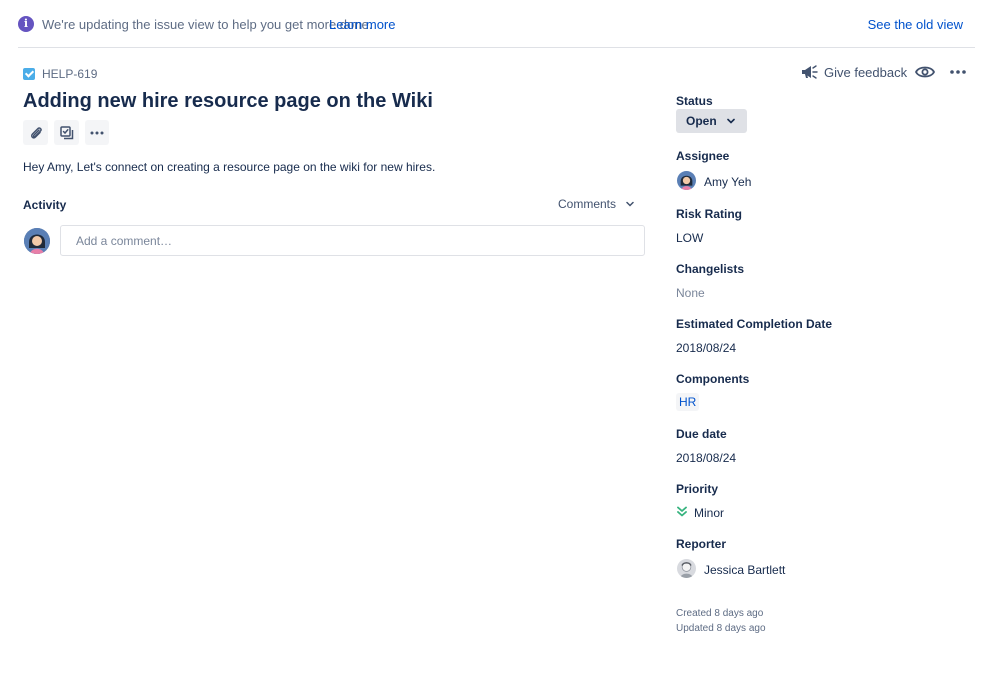  I want to click on created-timestamp: Created 8 days ago, so click(720, 613).